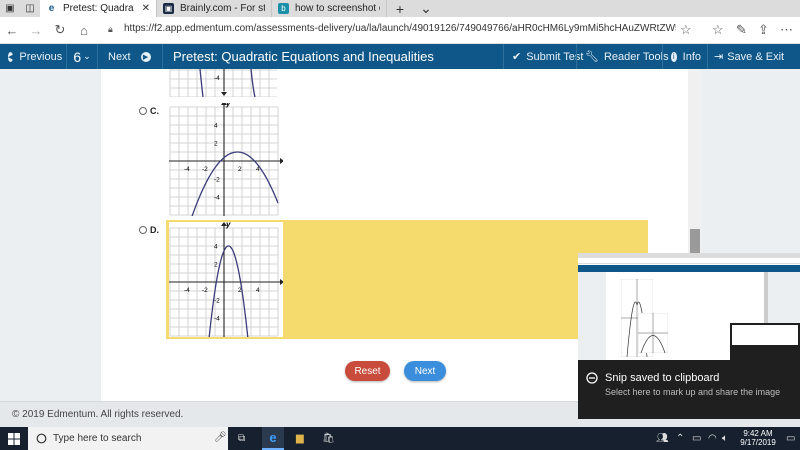 This screenshot has height=450, width=800. I want to click on question-number: 6, so click(77, 56).